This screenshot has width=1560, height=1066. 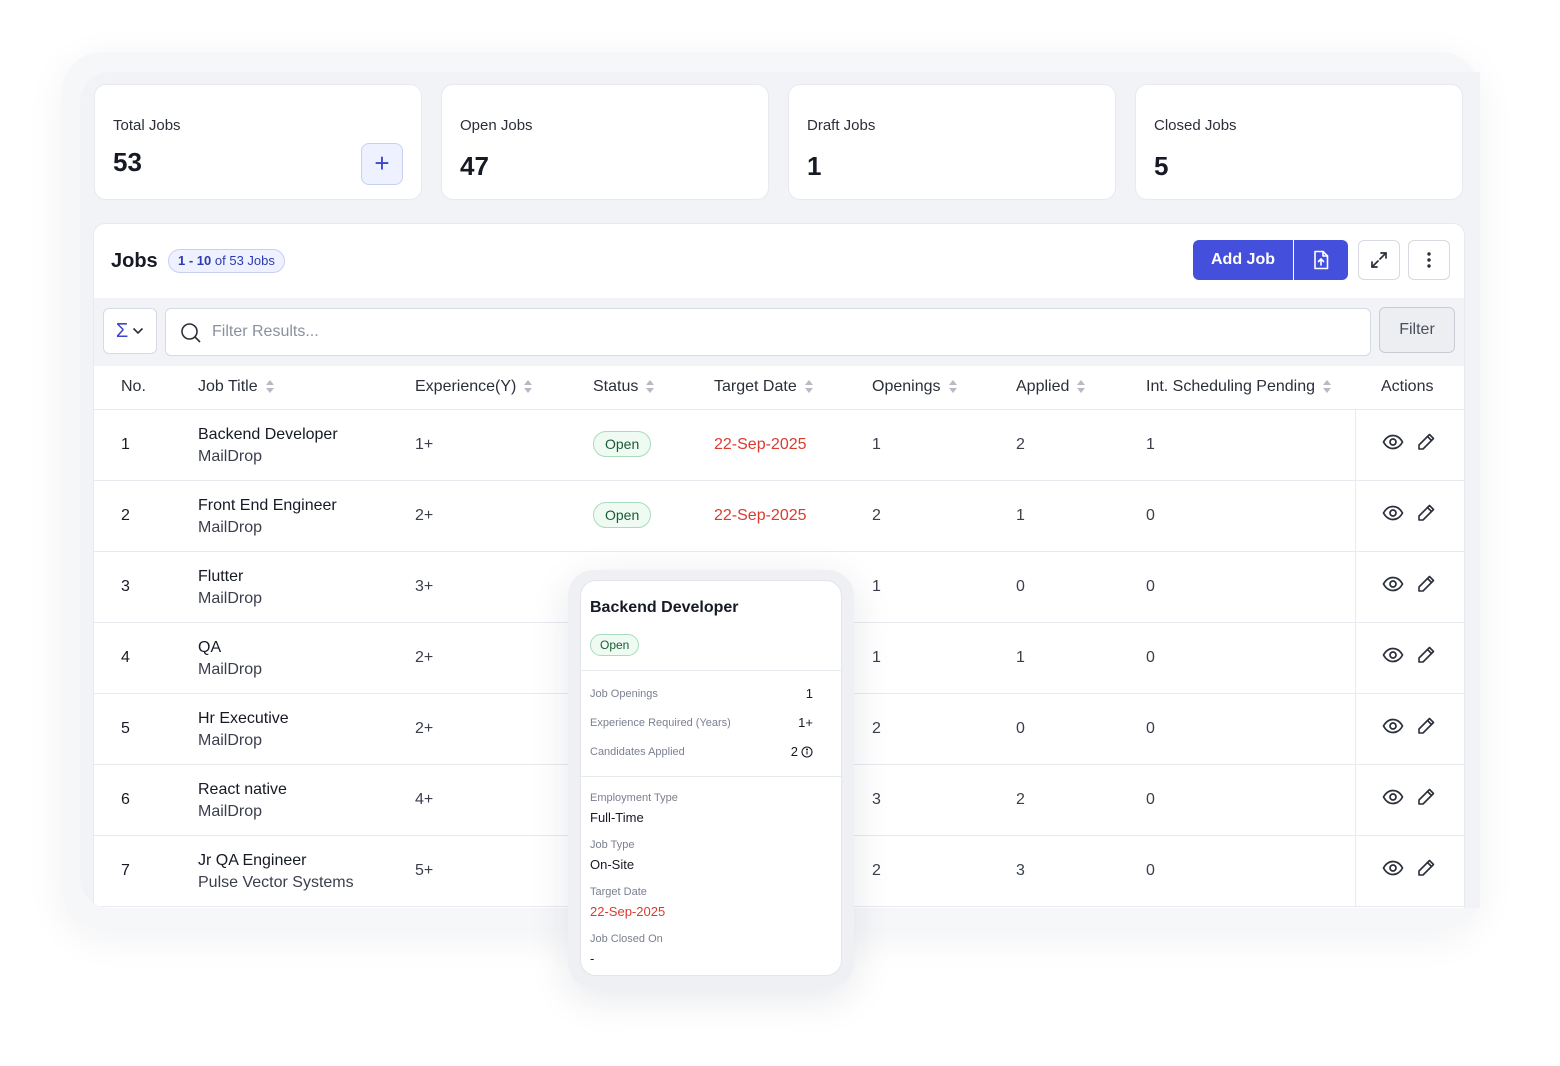 What do you see at coordinates (1243, 260) in the screenshot?
I see `add-job-button: Add Job` at bounding box center [1243, 260].